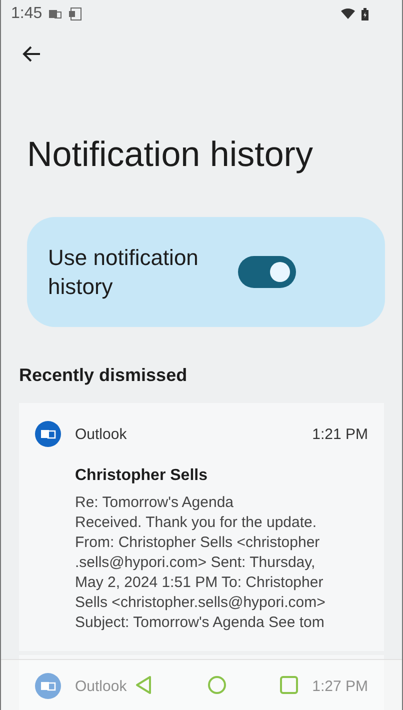  Describe the element at coordinates (340, 686) in the screenshot. I see `notification-time: 1:27 PM` at that location.